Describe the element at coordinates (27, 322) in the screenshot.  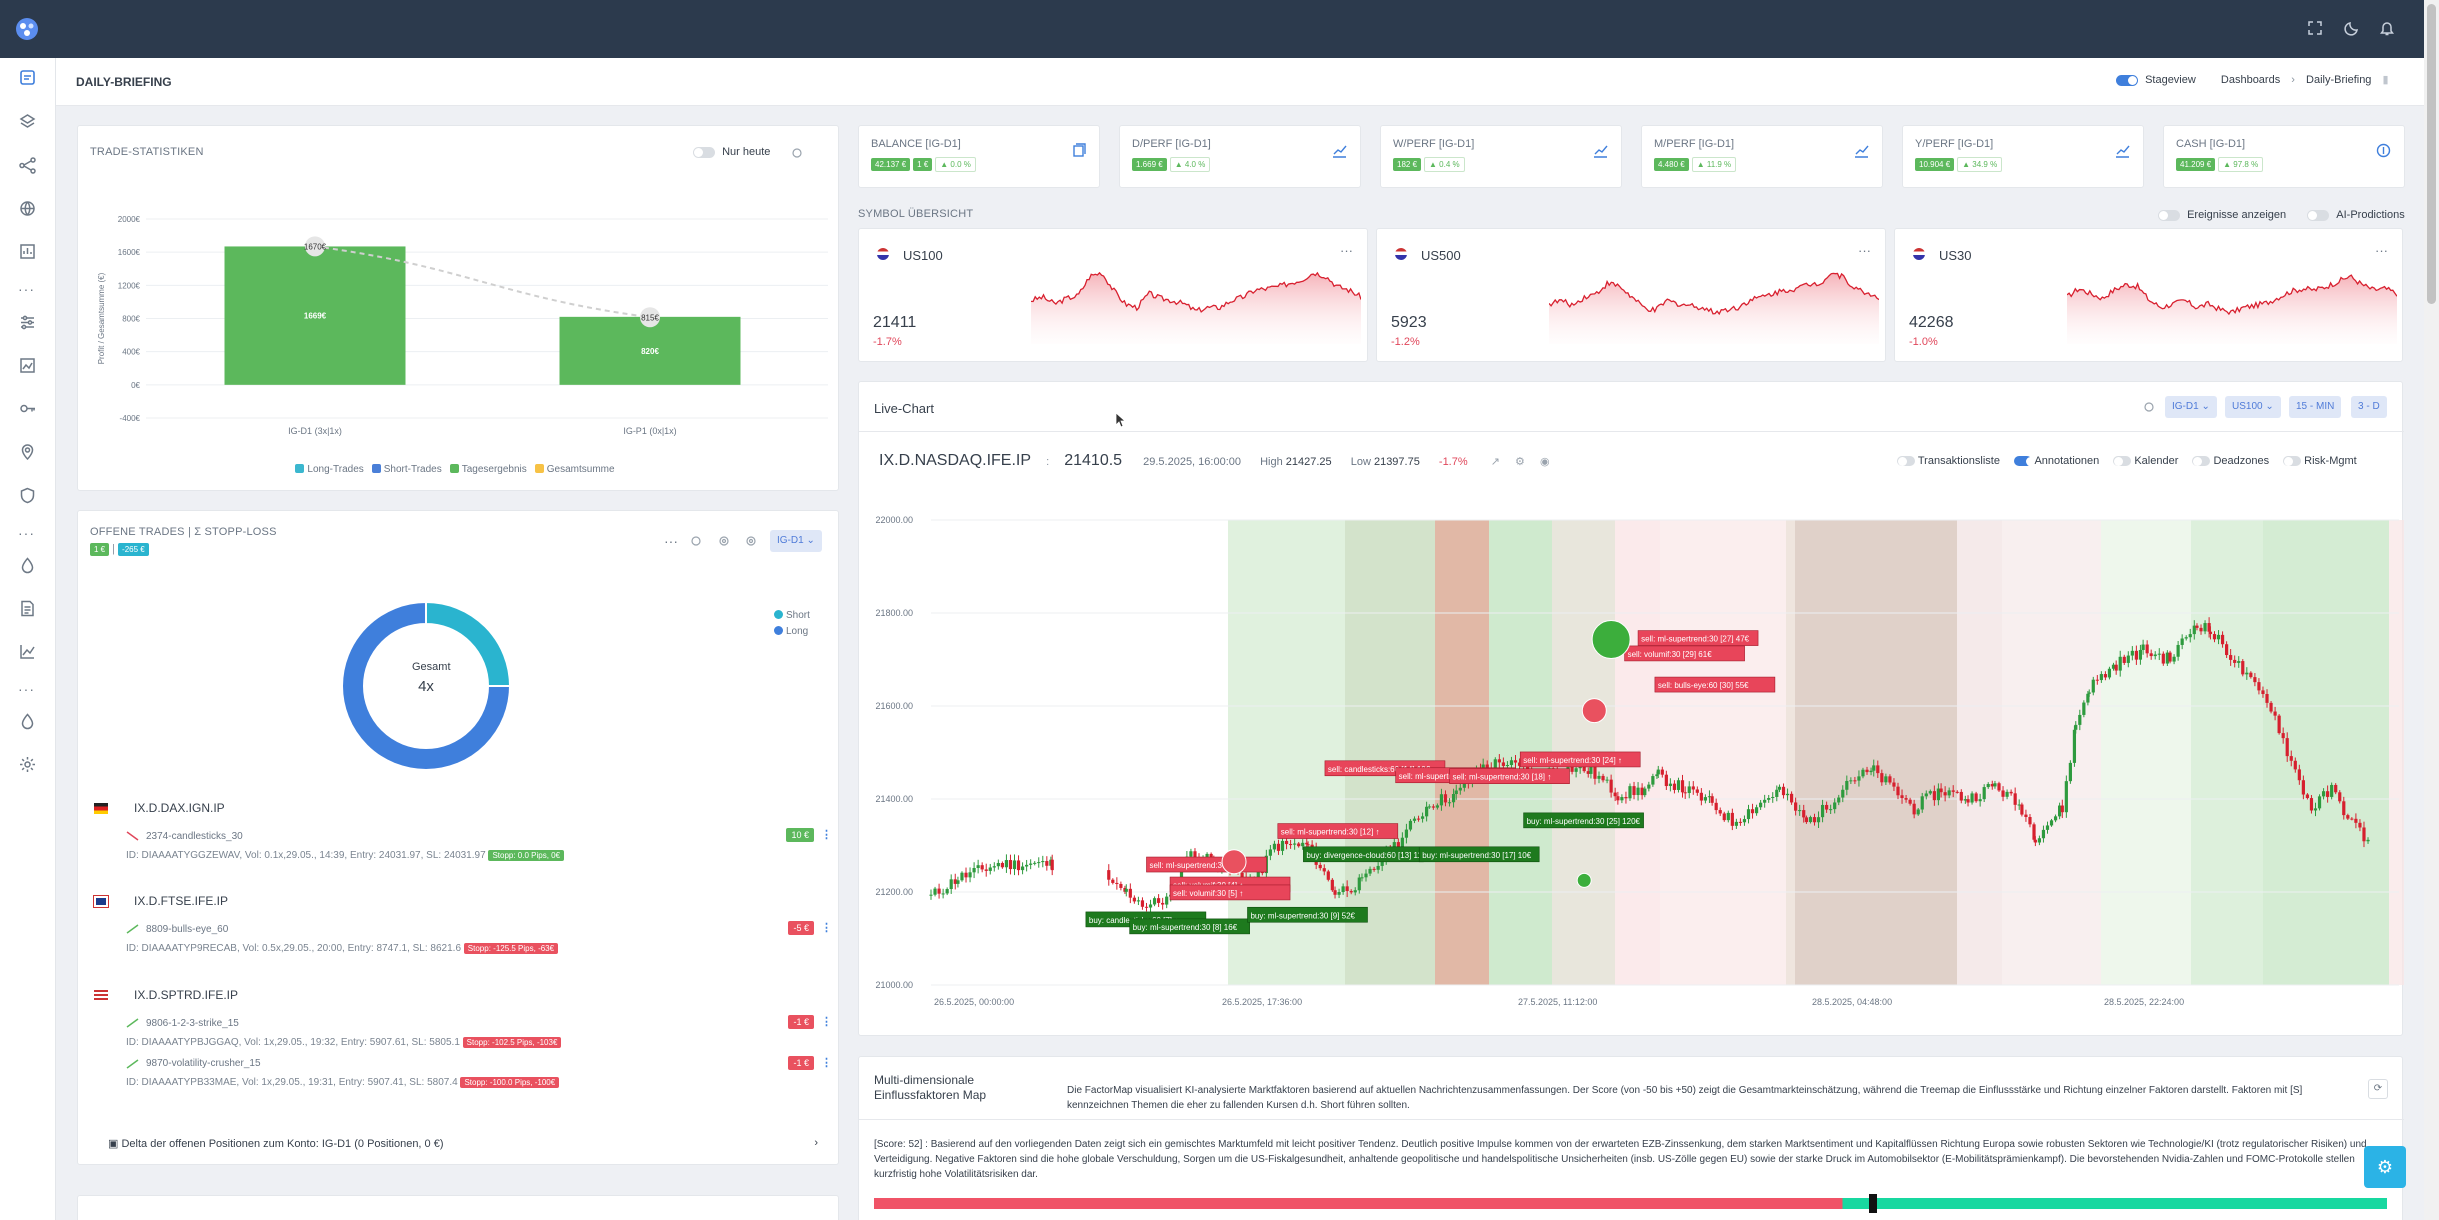
I see `sliders-icon` at that location.